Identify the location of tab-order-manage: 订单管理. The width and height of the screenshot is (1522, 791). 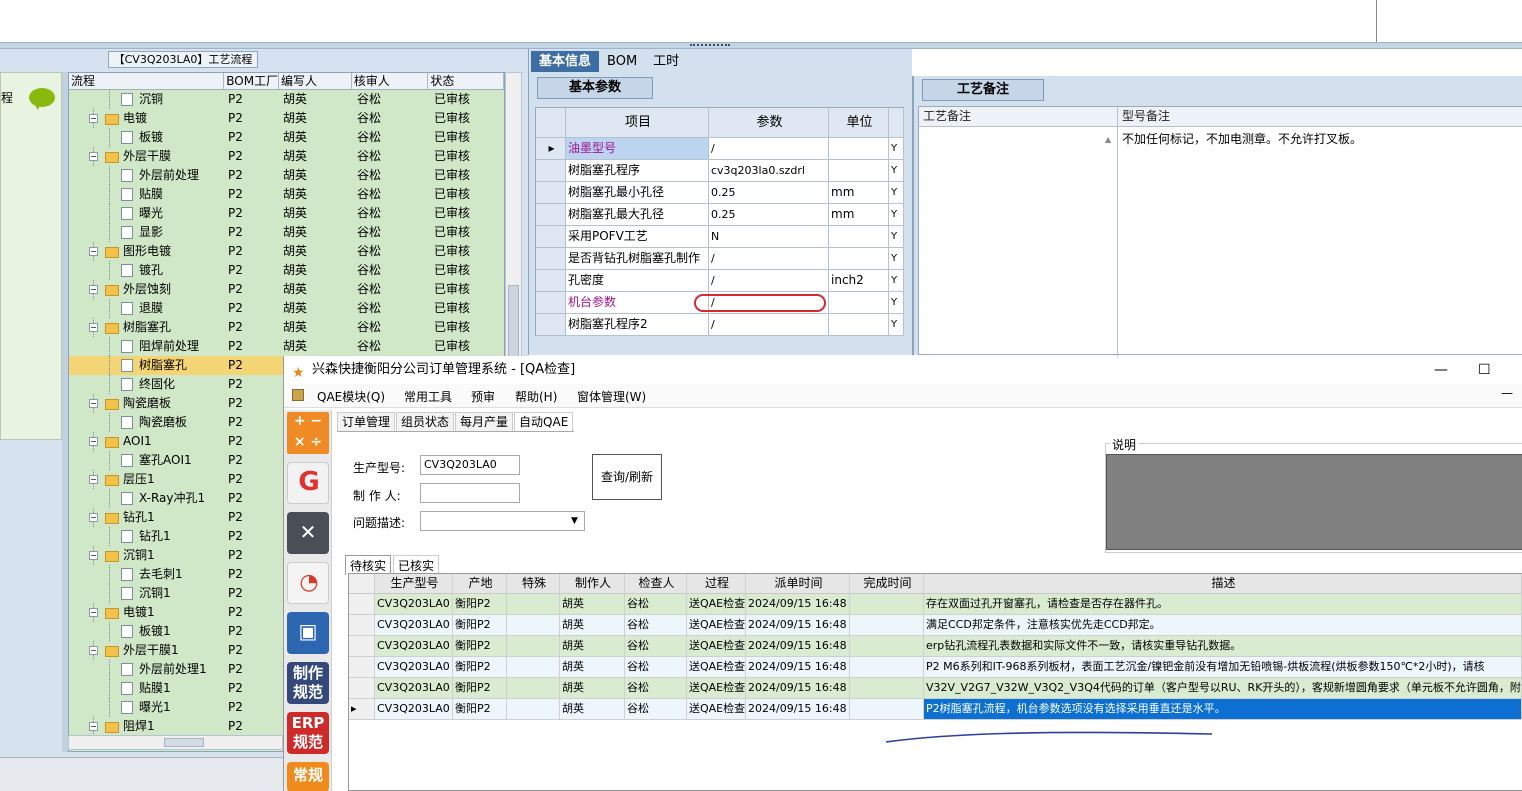
(366, 421).